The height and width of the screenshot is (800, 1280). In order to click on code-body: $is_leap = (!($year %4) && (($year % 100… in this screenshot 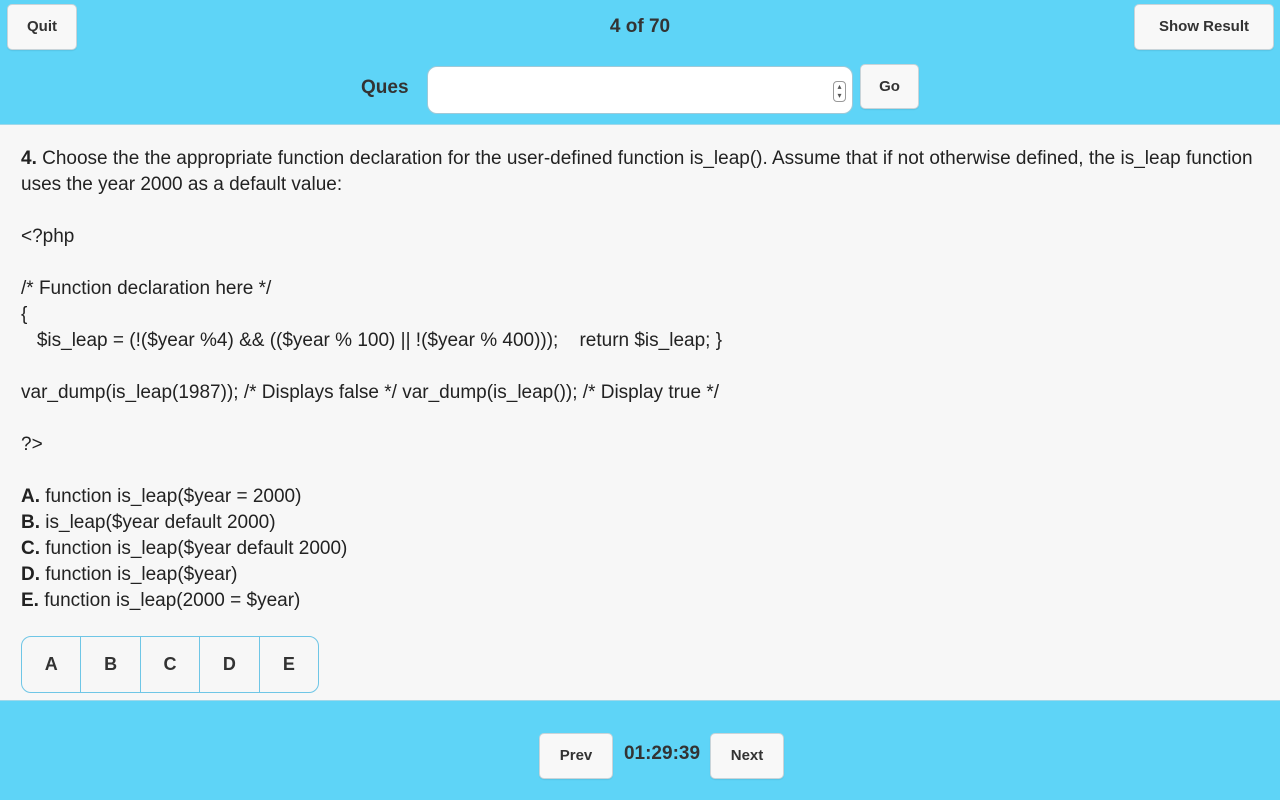, I will do `click(372, 340)`.